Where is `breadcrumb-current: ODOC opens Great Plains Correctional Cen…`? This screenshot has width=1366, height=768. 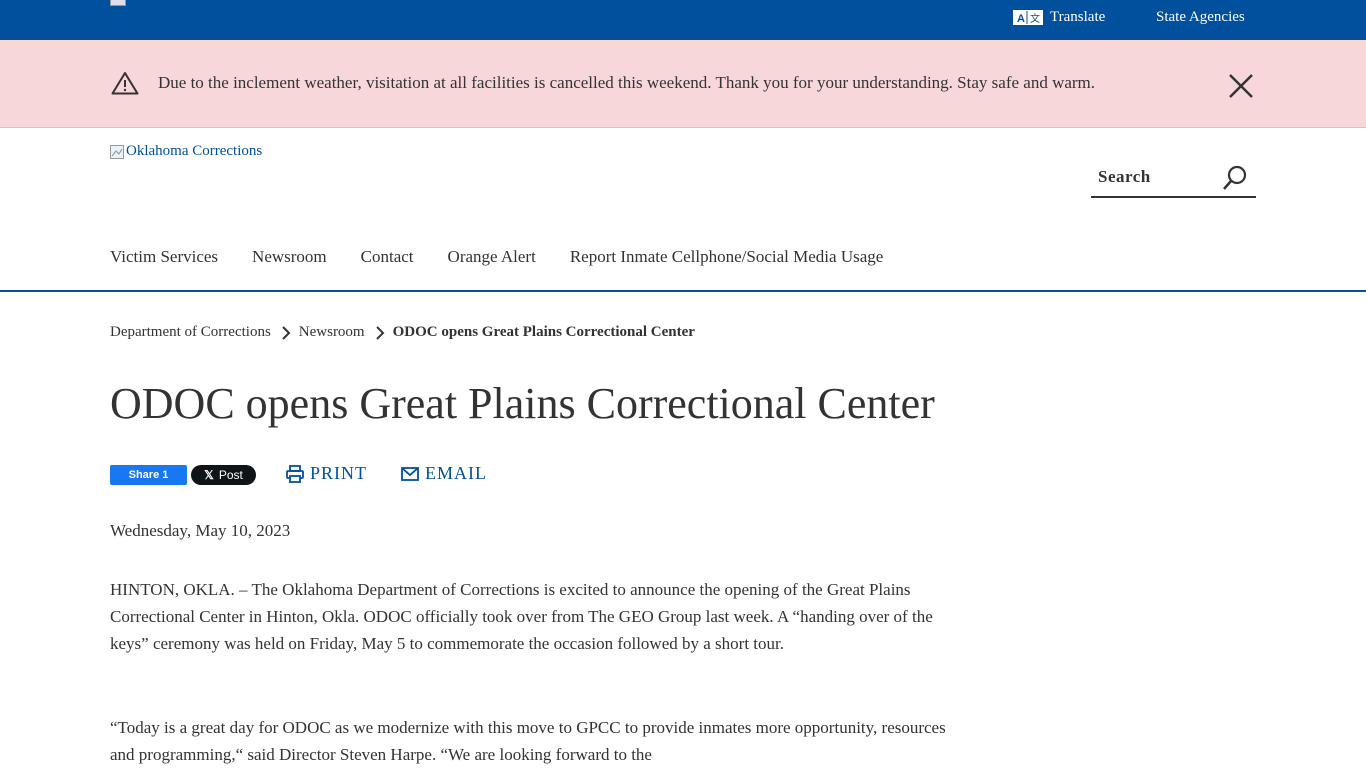
breadcrumb-current: ODOC opens Great Plains Correctional Cen… is located at coordinates (543, 332).